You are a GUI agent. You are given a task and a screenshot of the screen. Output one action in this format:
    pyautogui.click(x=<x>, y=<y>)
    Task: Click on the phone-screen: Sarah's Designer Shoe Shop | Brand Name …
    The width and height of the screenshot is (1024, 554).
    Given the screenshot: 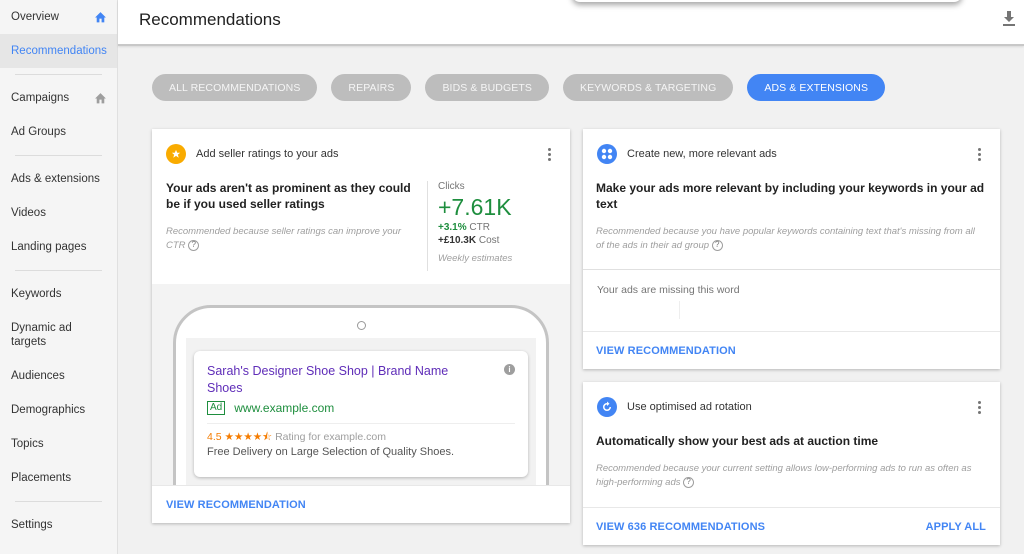 What is the action you would take?
    pyautogui.click(x=361, y=412)
    